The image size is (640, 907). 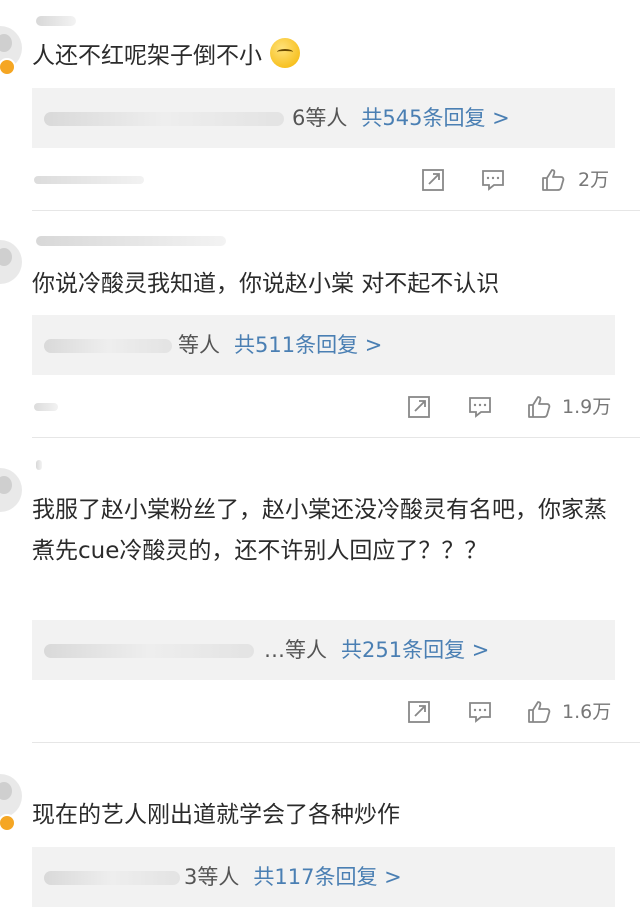 What do you see at coordinates (415, 650) in the screenshot?
I see `view-replies-link: 共251条回复 >` at bounding box center [415, 650].